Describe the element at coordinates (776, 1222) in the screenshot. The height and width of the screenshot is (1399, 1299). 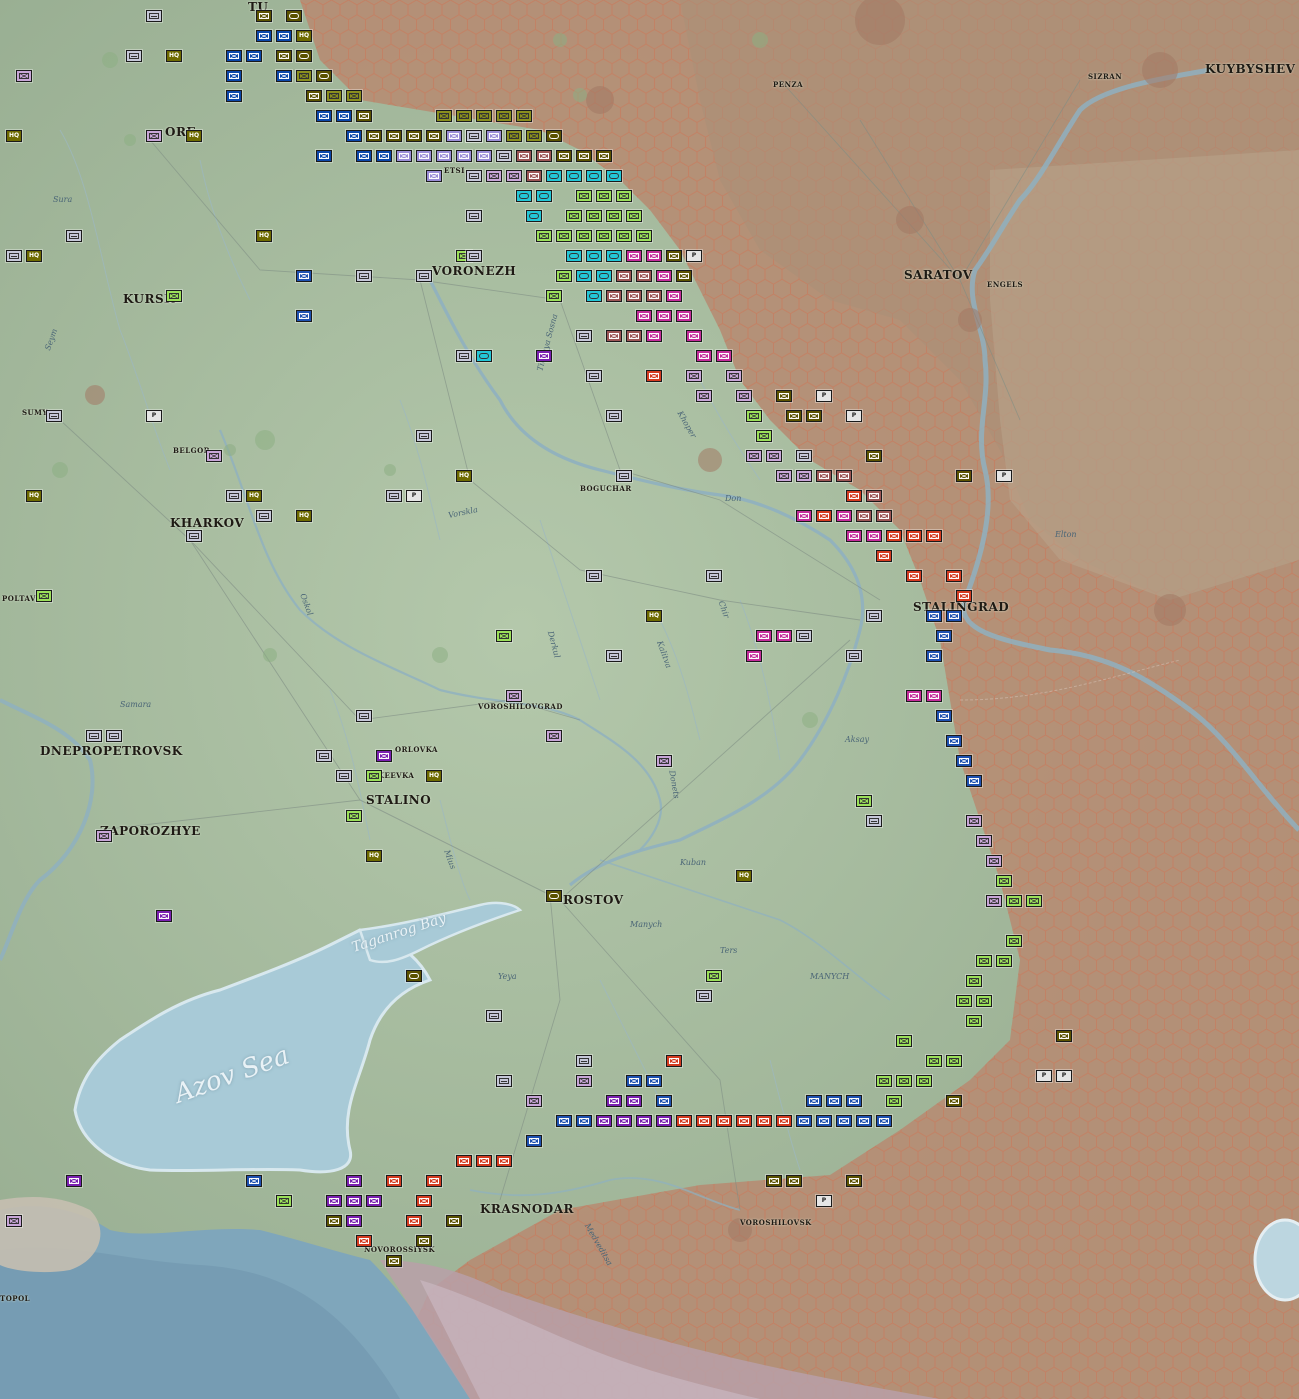
I see `city-voroshilovsk: VOROSHILOVSK` at that location.